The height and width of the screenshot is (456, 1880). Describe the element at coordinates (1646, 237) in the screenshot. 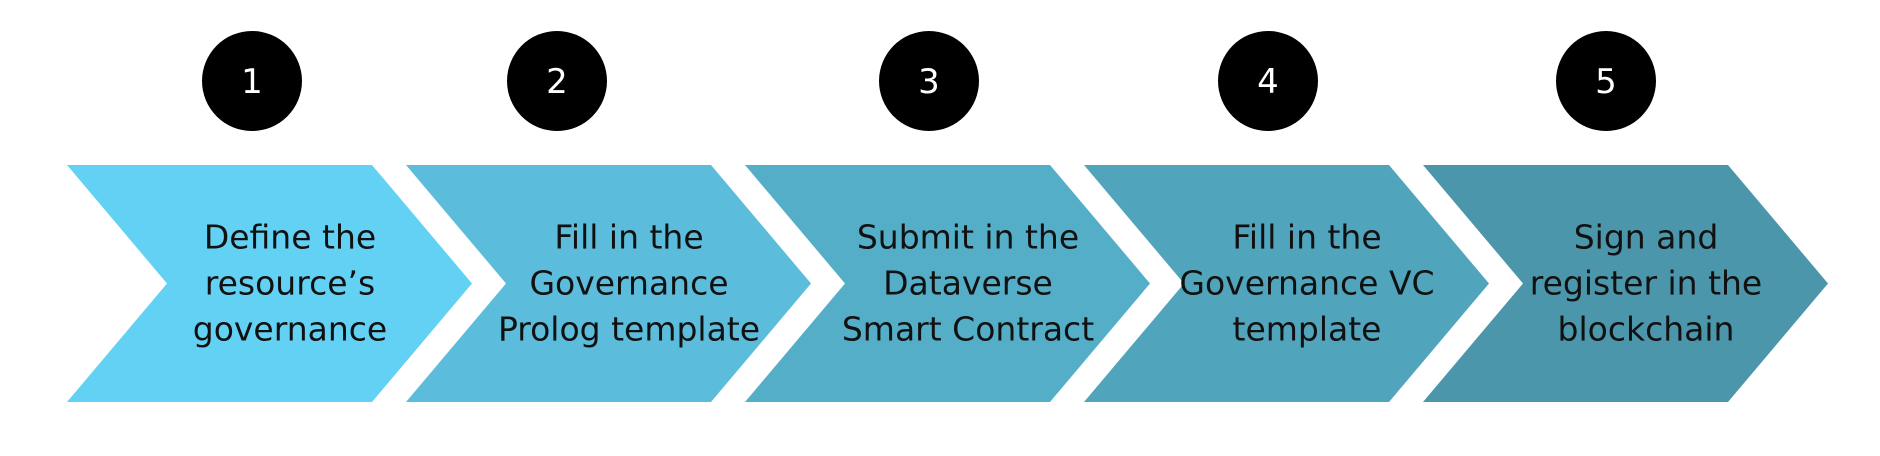

I see `step-5-label-line-1: Sign and` at that location.